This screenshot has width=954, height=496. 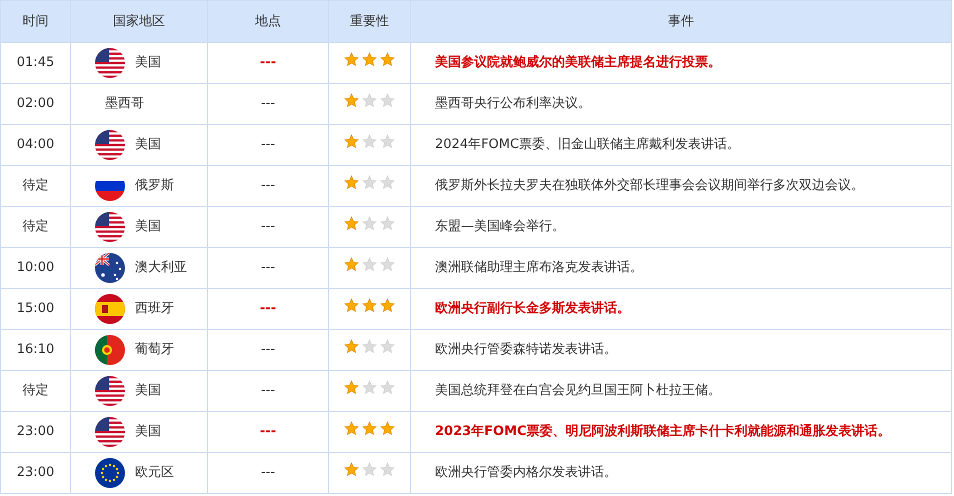 I want to click on event-text: 墨西哥央行公布利率决议。, so click(x=513, y=104).